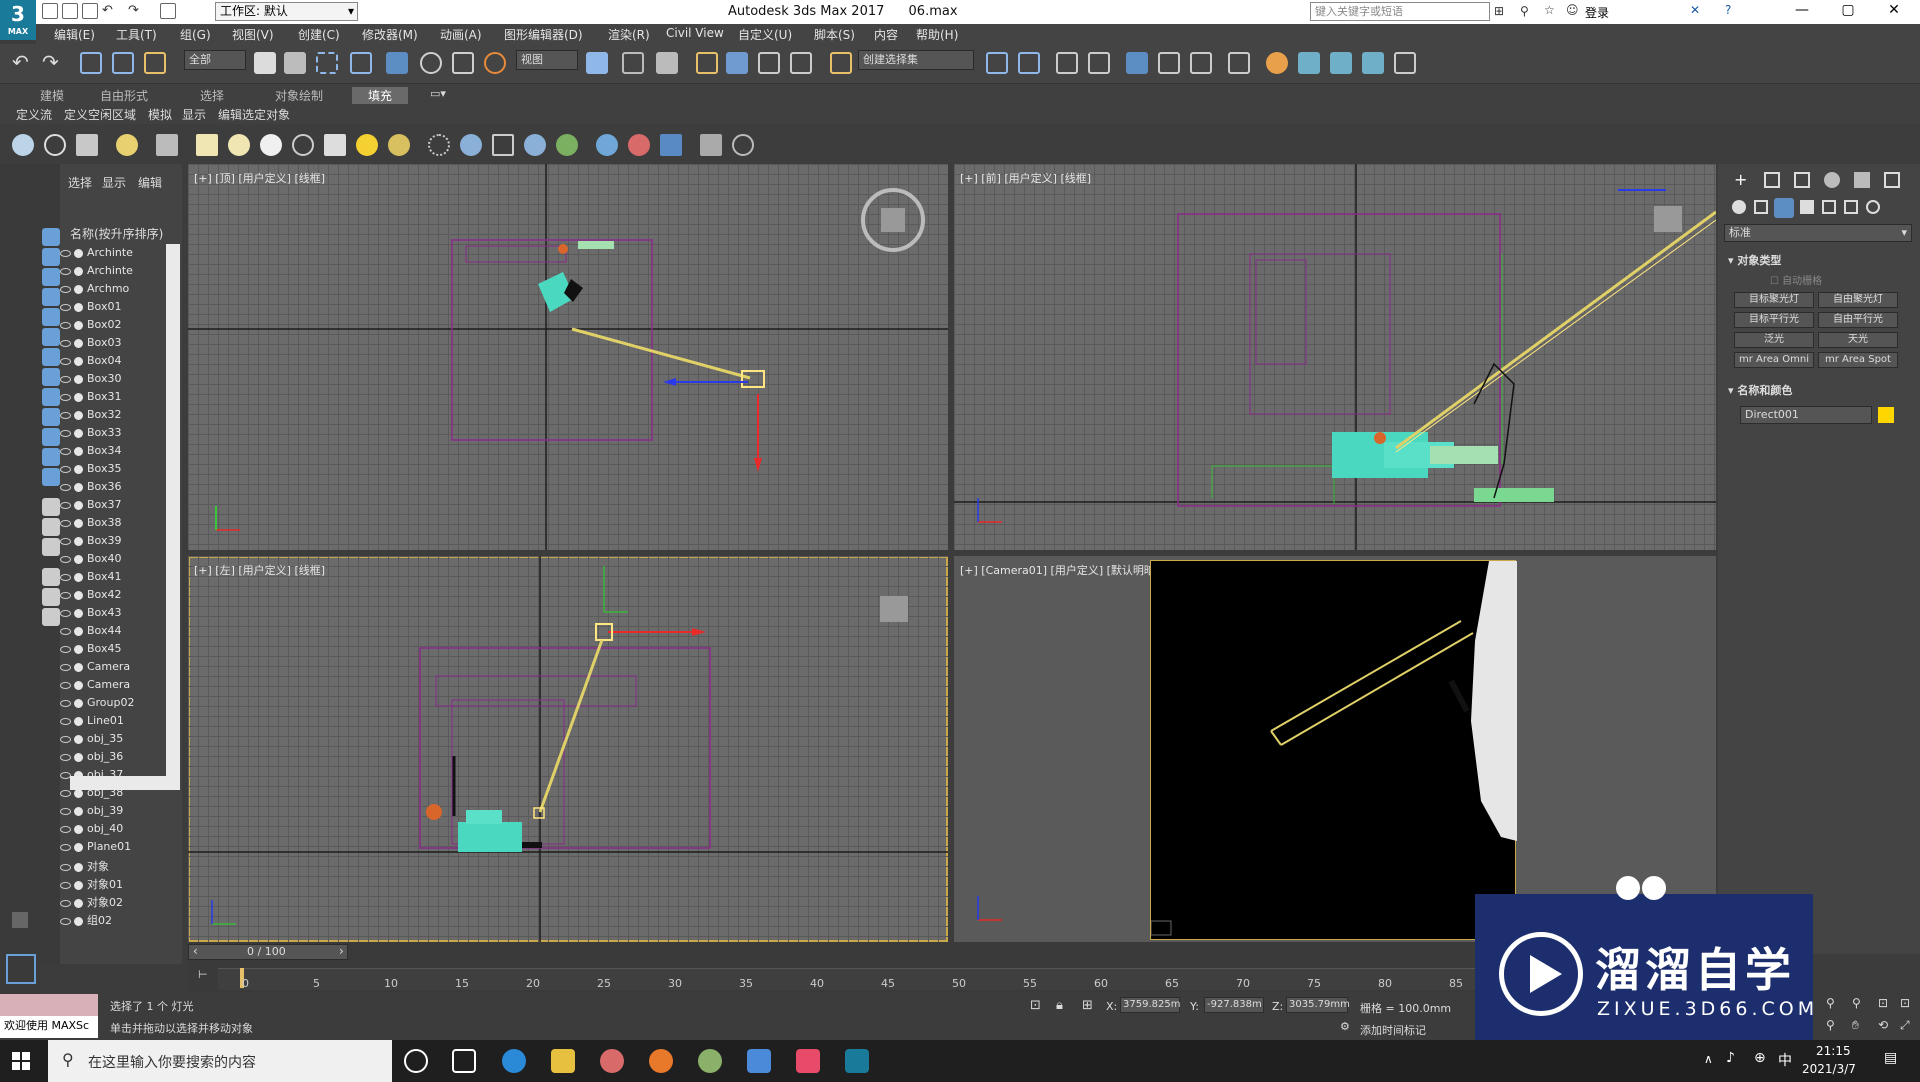  Describe the element at coordinates (1150, 1005) in the screenshot. I see `x-coordinate-input: 3759.825m` at that location.